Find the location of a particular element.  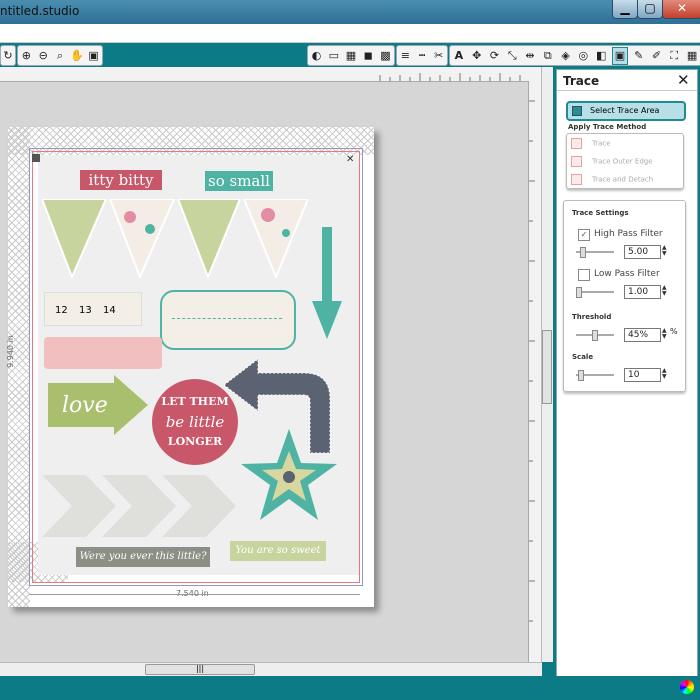

ruler-sticker: 12 13 14 is located at coordinates (93, 309).